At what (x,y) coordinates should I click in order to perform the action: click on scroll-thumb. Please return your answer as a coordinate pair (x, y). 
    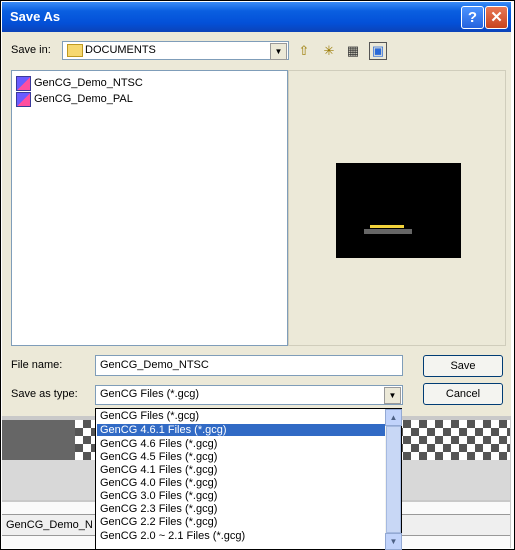
    Looking at the image, I should click on (393, 479).